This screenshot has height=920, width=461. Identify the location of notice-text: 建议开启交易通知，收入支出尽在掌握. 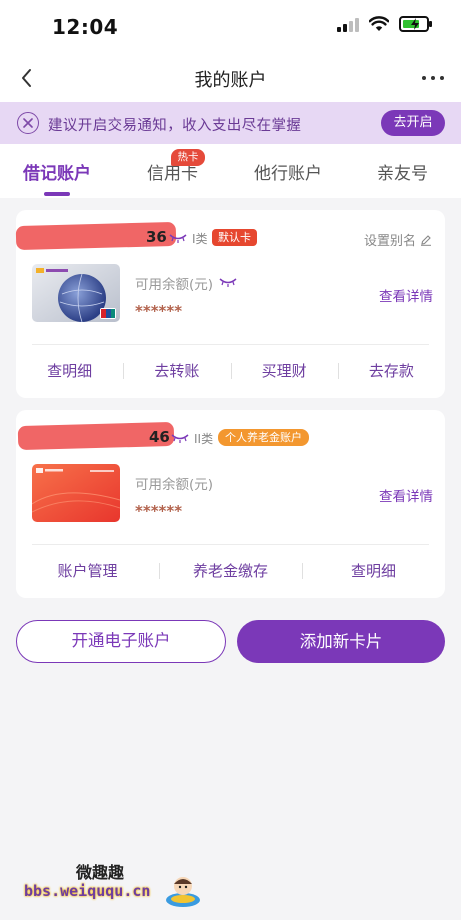
(175, 126).